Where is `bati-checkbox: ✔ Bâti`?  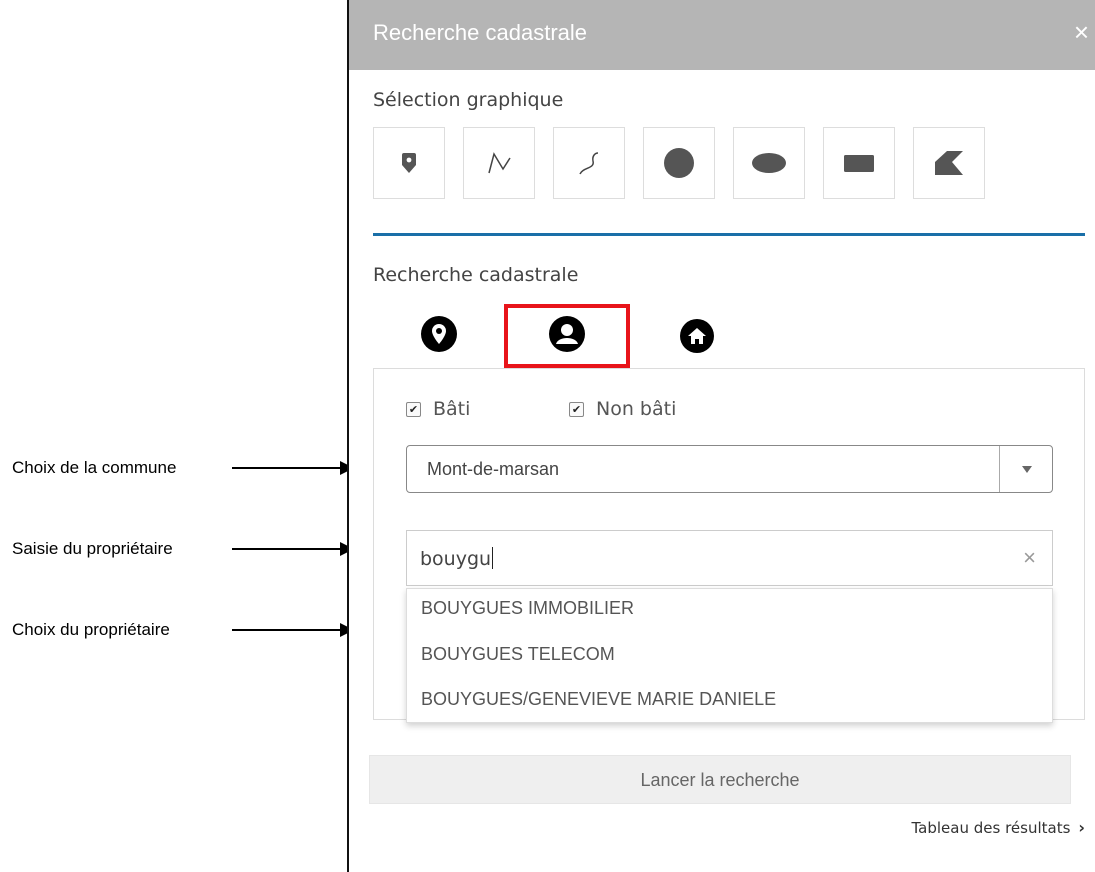
bati-checkbox: ✔ Bâti is located at coordinates (438, 409).